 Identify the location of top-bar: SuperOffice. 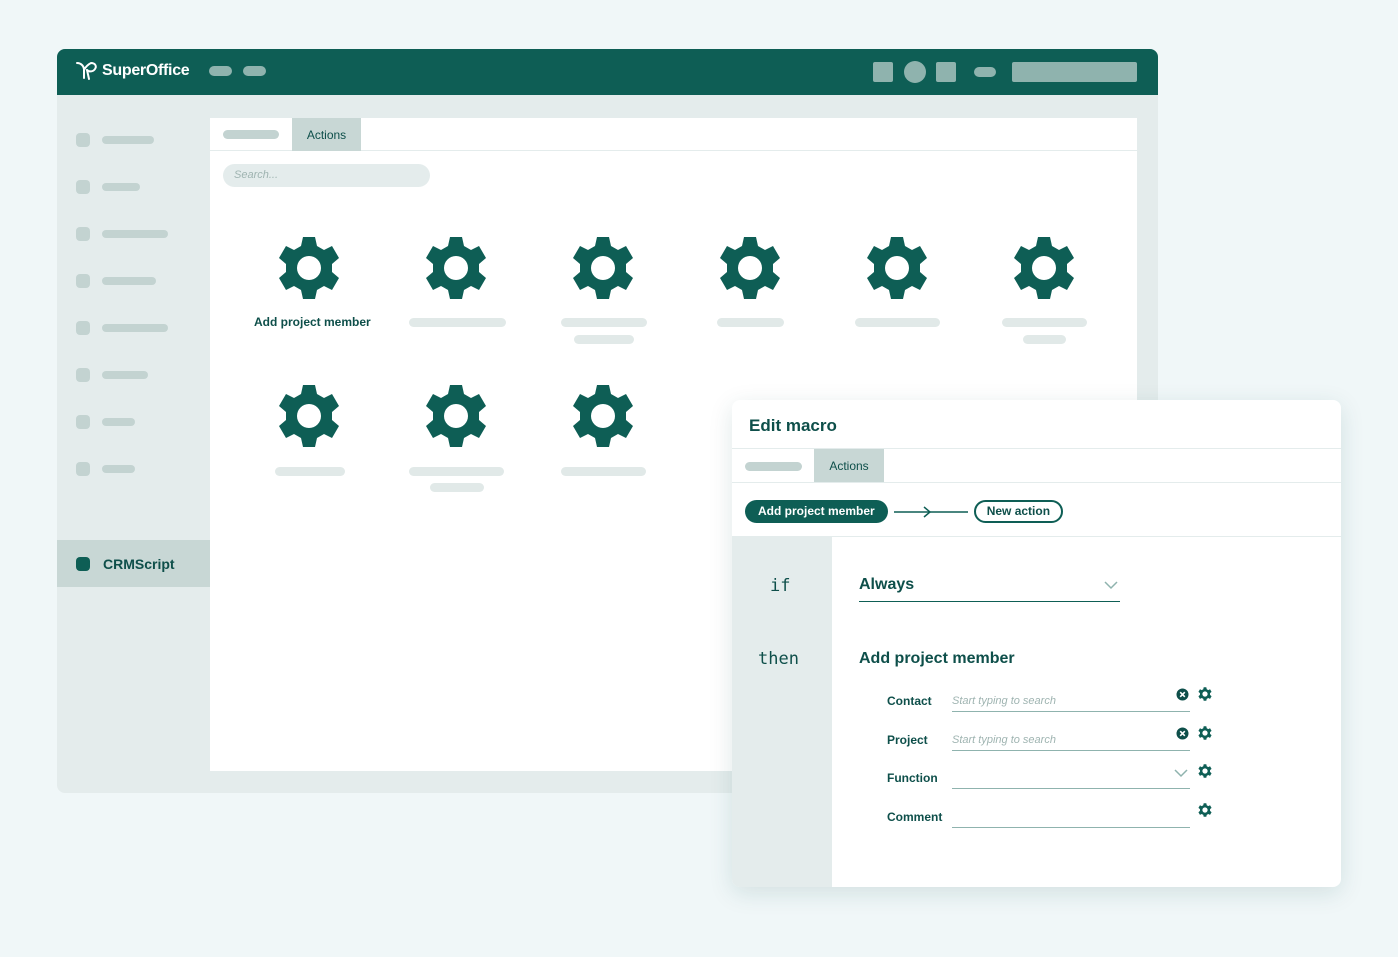
(607, 72).